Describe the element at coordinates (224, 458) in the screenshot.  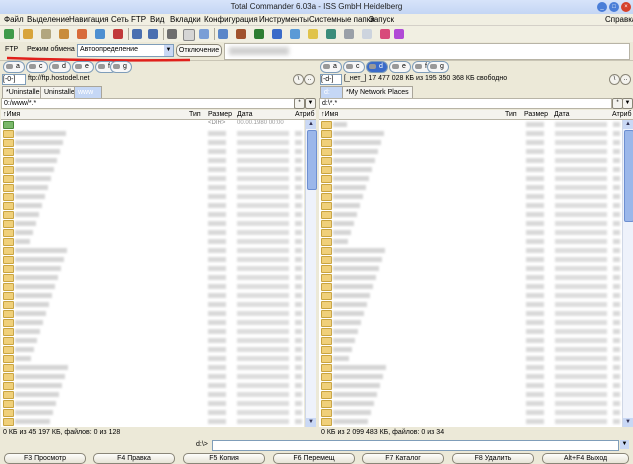
I see `f5-copy-button: F5 Копия` at that location.